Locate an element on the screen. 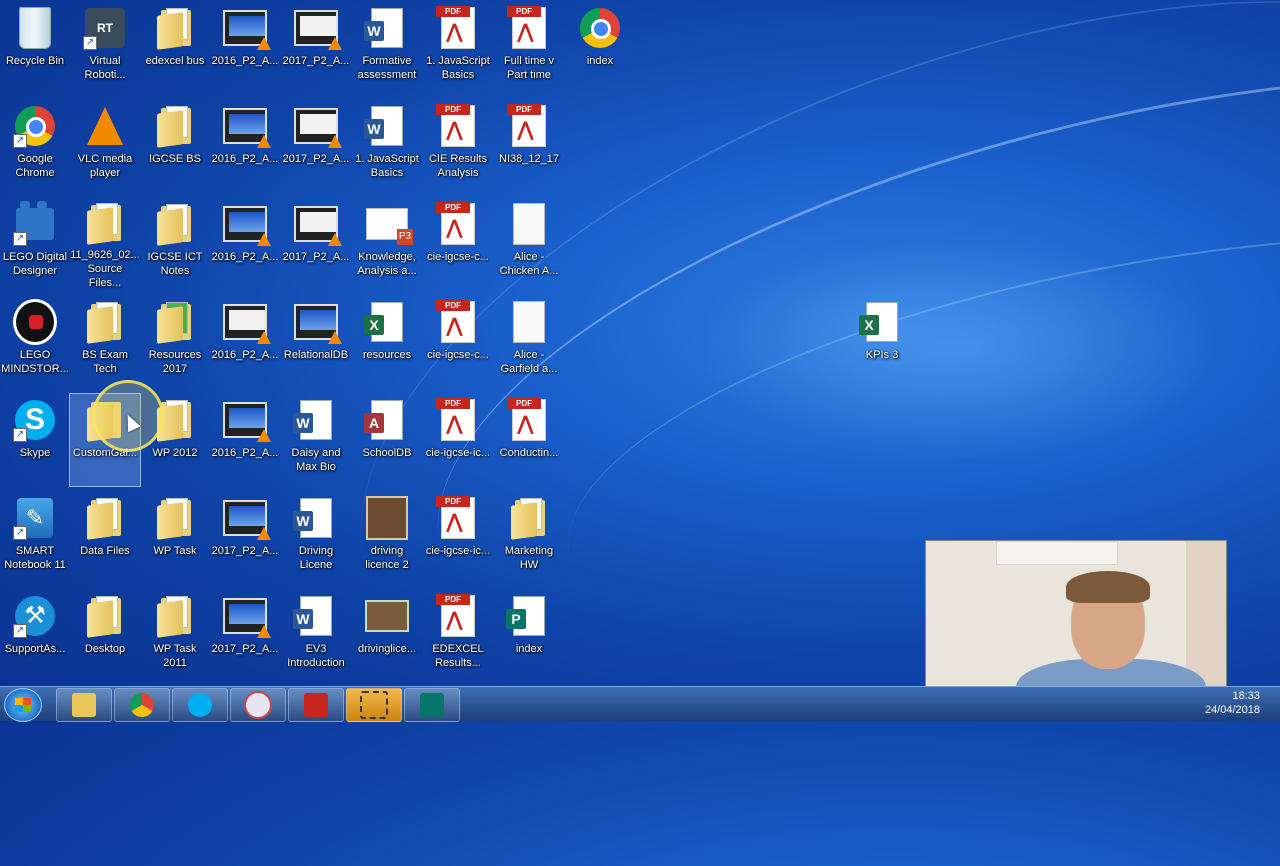 The width and height of the screenshot is (1280, 866). desktop-icon-skype: S ↗ Skype is located at coordinates (35, 440).